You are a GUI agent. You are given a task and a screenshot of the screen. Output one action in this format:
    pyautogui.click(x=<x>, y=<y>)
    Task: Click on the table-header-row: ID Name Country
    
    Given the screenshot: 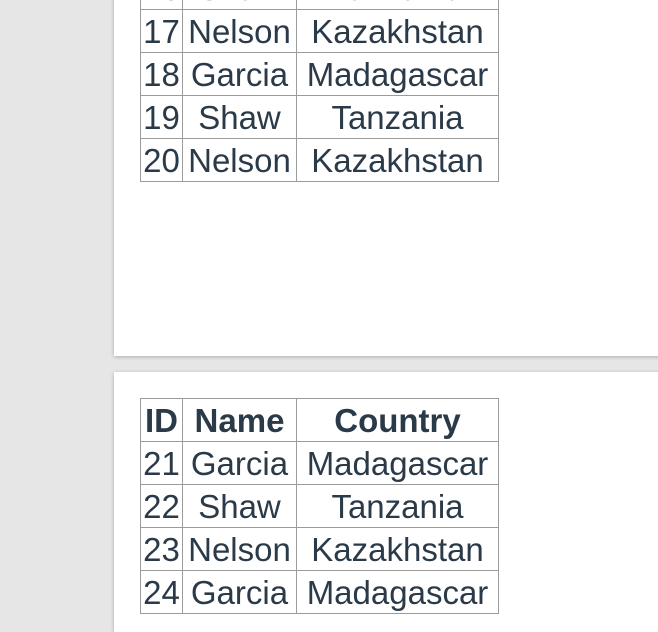 What is the action you would take?
    pyautogui.click(x=319, y=420)
    